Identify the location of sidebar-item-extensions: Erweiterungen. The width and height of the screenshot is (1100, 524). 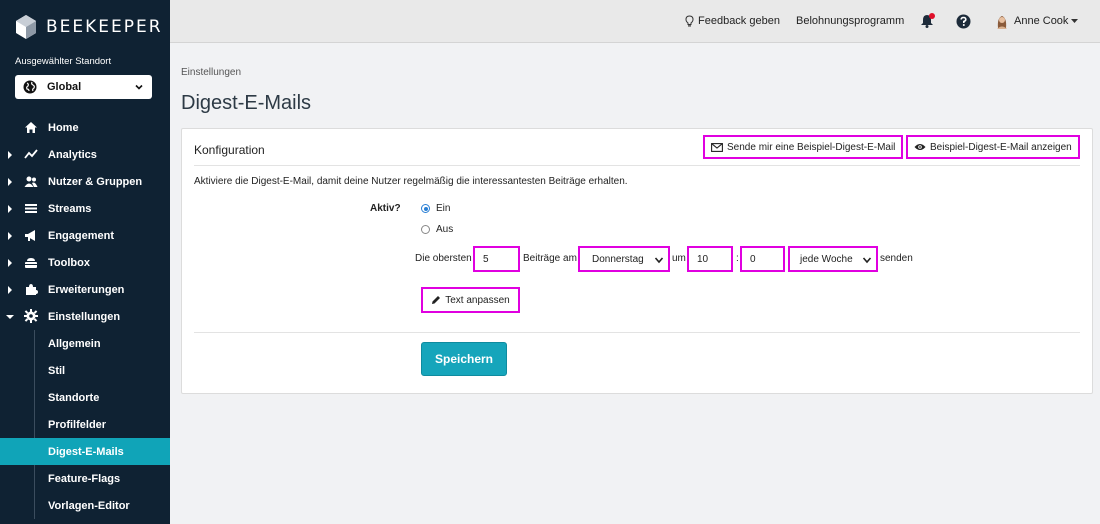
(85, 289).